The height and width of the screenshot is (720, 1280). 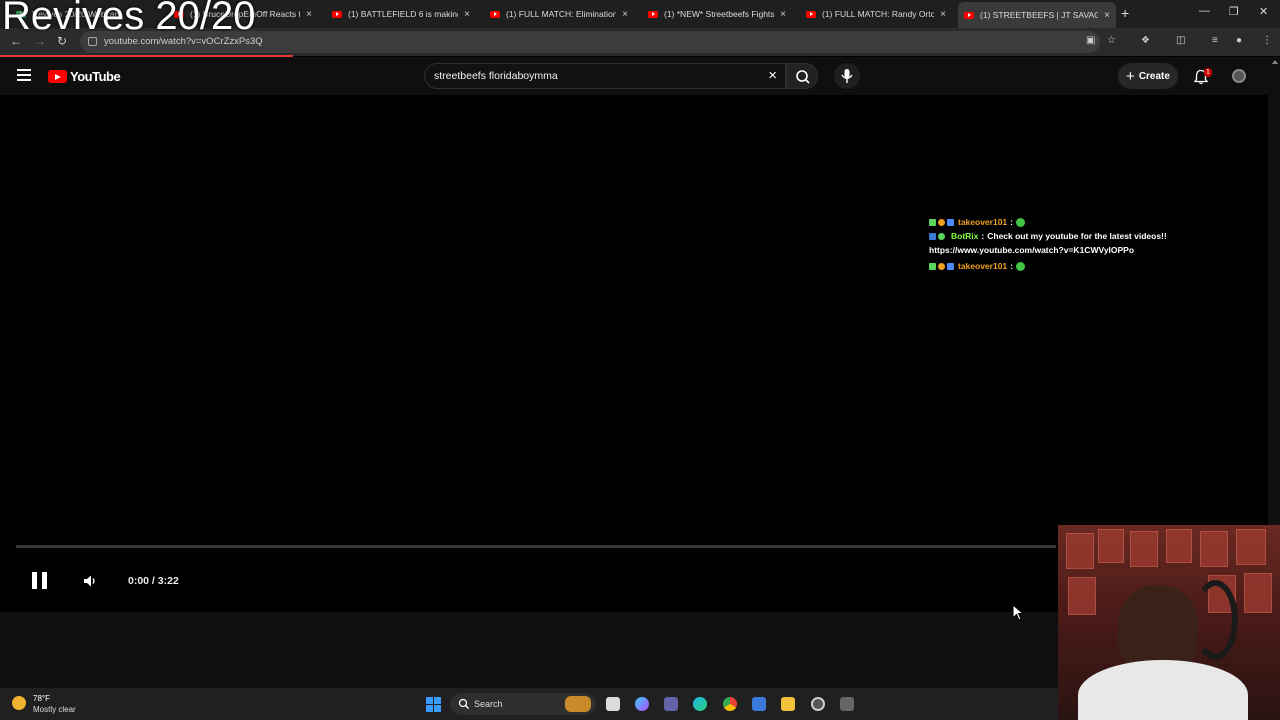 I want to click on browser-menu-icon: ⋮, so click(x=1267, y=40).